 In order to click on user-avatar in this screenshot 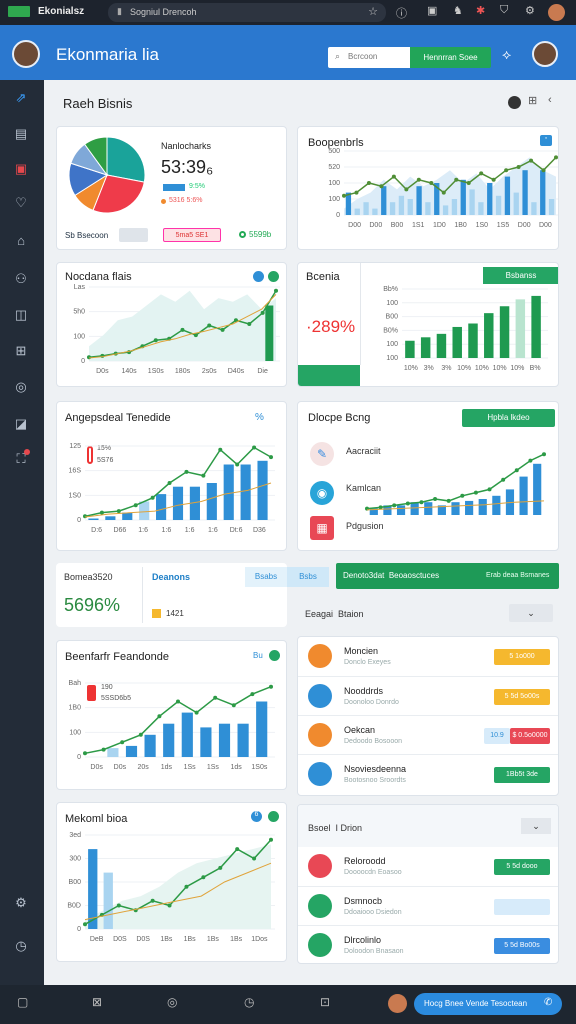, I will do `click(26, 54)`.